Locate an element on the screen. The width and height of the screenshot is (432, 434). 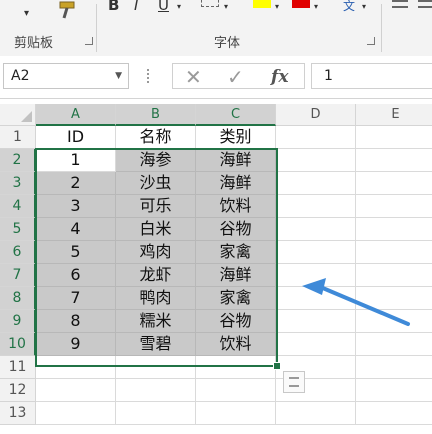
row-header: 10 is located at coordinates (18, 344).